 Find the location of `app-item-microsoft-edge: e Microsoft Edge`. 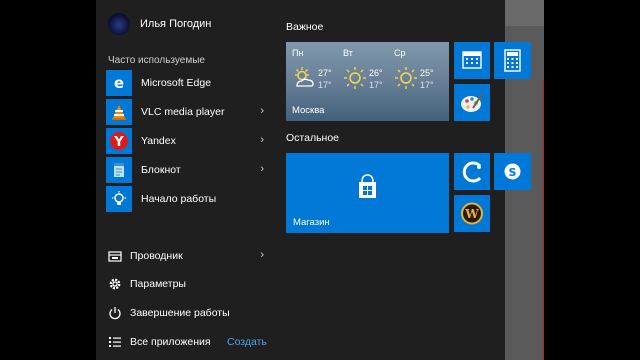

app-item-microsoft-edge: e Microsoft Edge is located at coordinates (182, 83).